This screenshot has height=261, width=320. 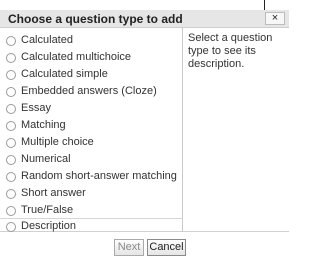 I want to click on option-calculated-simple: Calculated simple, so click(x=91, y=74).